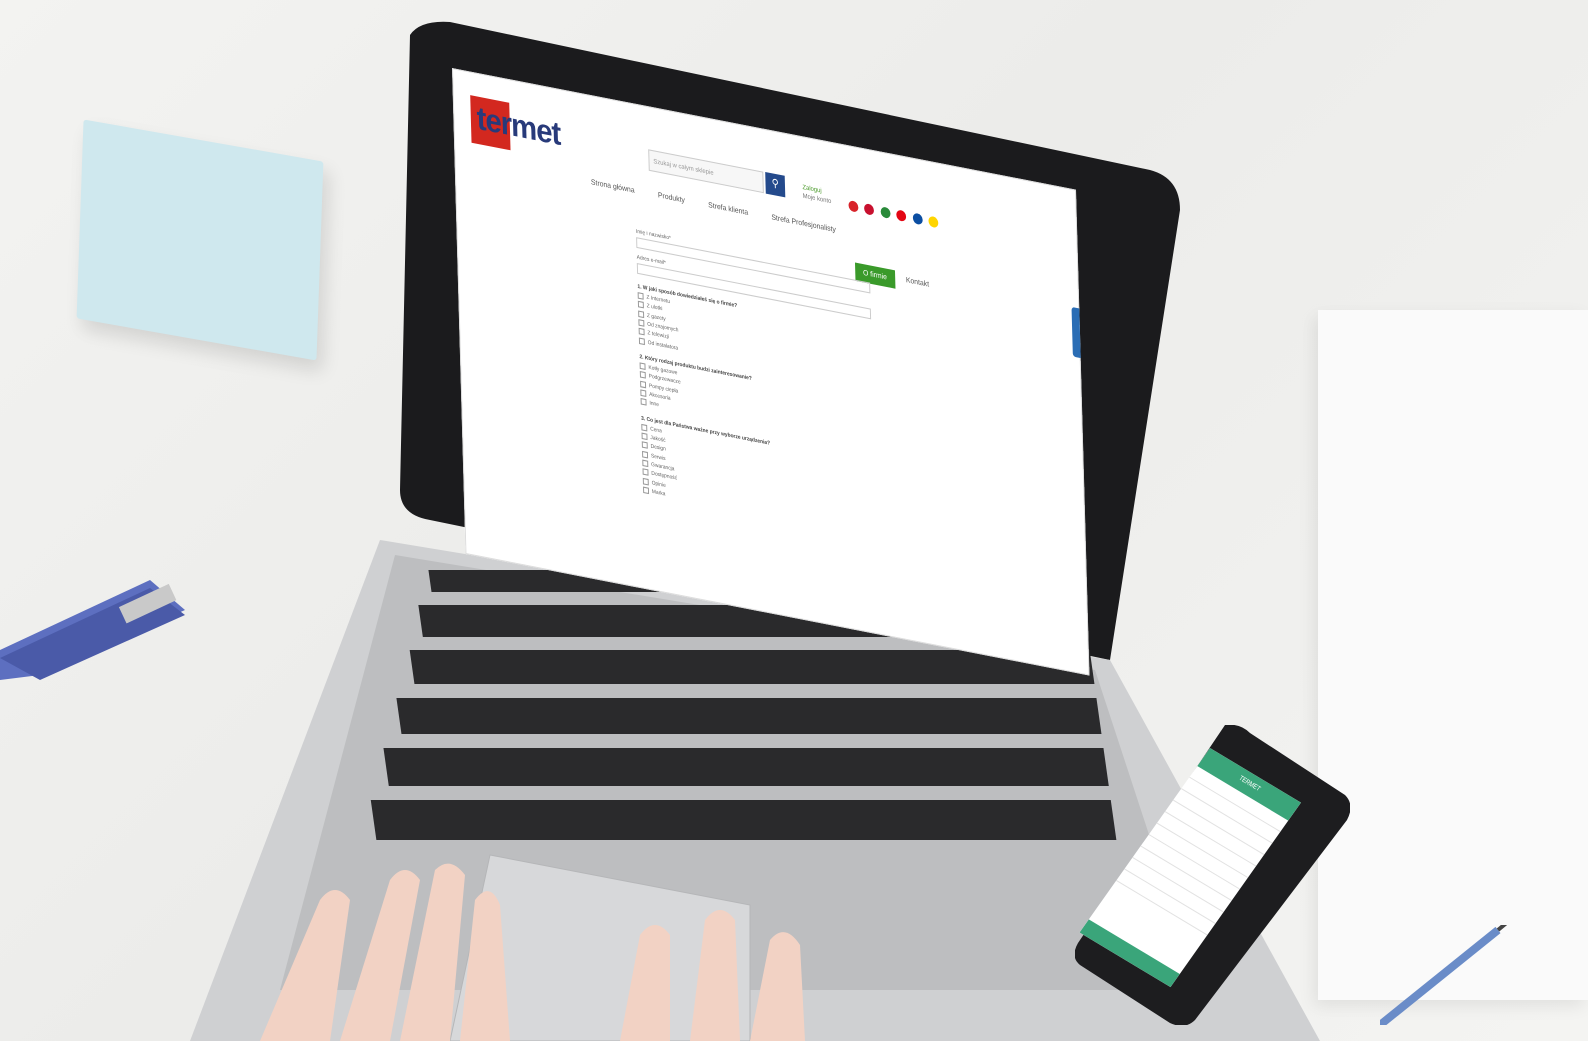  I want to click on nav-item-contact: Kontakt, so click(917, 283).